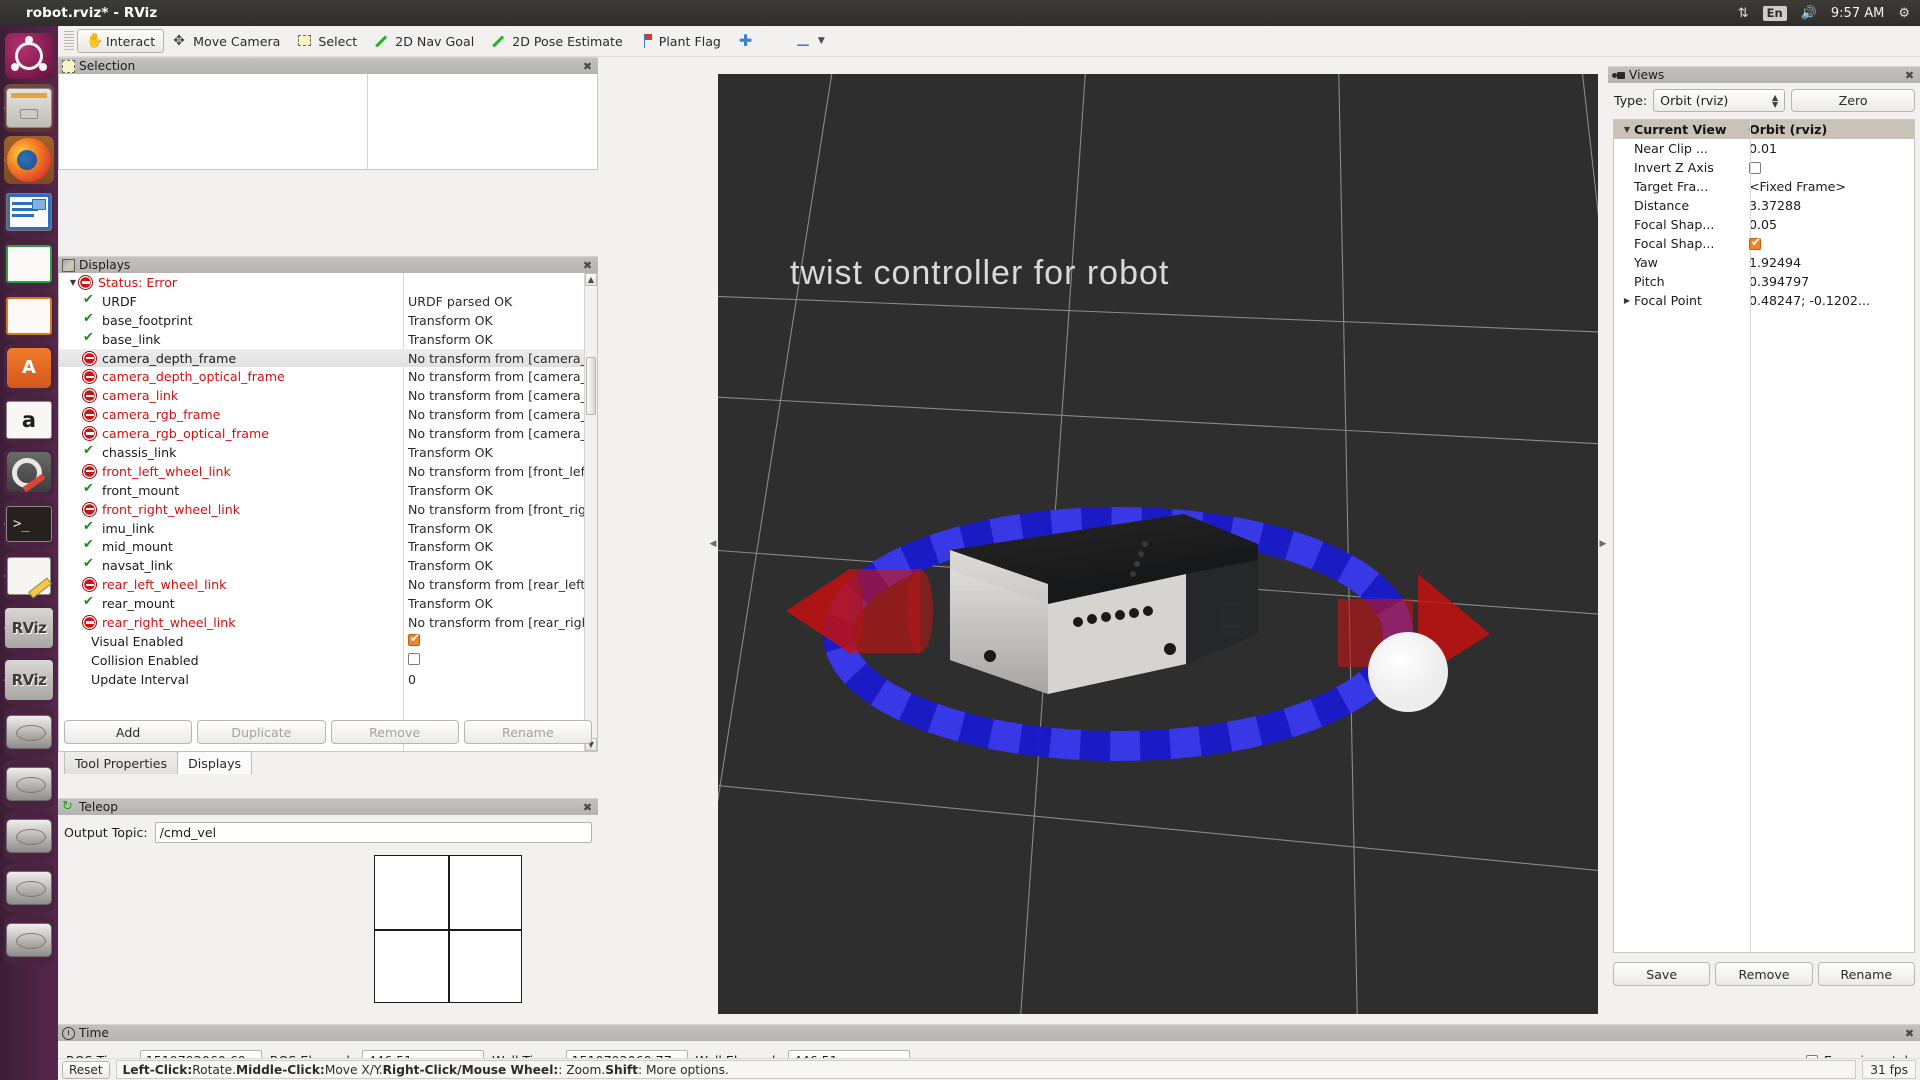  What do you see at coordinates (29, 56) in the screenshot?
I see `launcher-item-ubuntu-dash` at bounding box center [29, 56].